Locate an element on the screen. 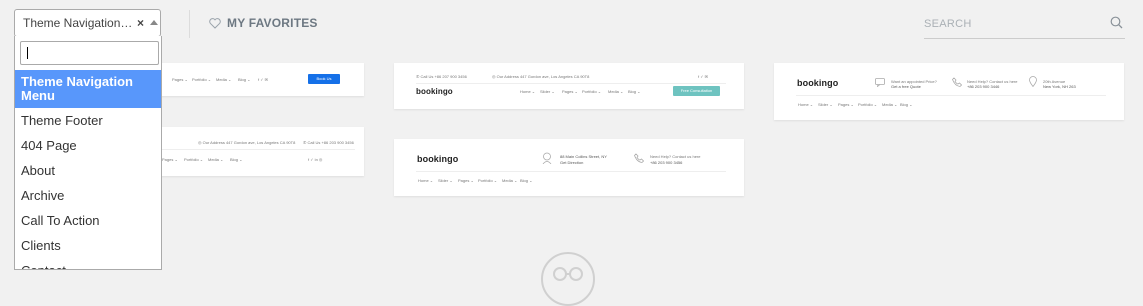 The width and height of the screenshot is (1143, 306). chevron-up-icon is located at coordinates (154, 22).